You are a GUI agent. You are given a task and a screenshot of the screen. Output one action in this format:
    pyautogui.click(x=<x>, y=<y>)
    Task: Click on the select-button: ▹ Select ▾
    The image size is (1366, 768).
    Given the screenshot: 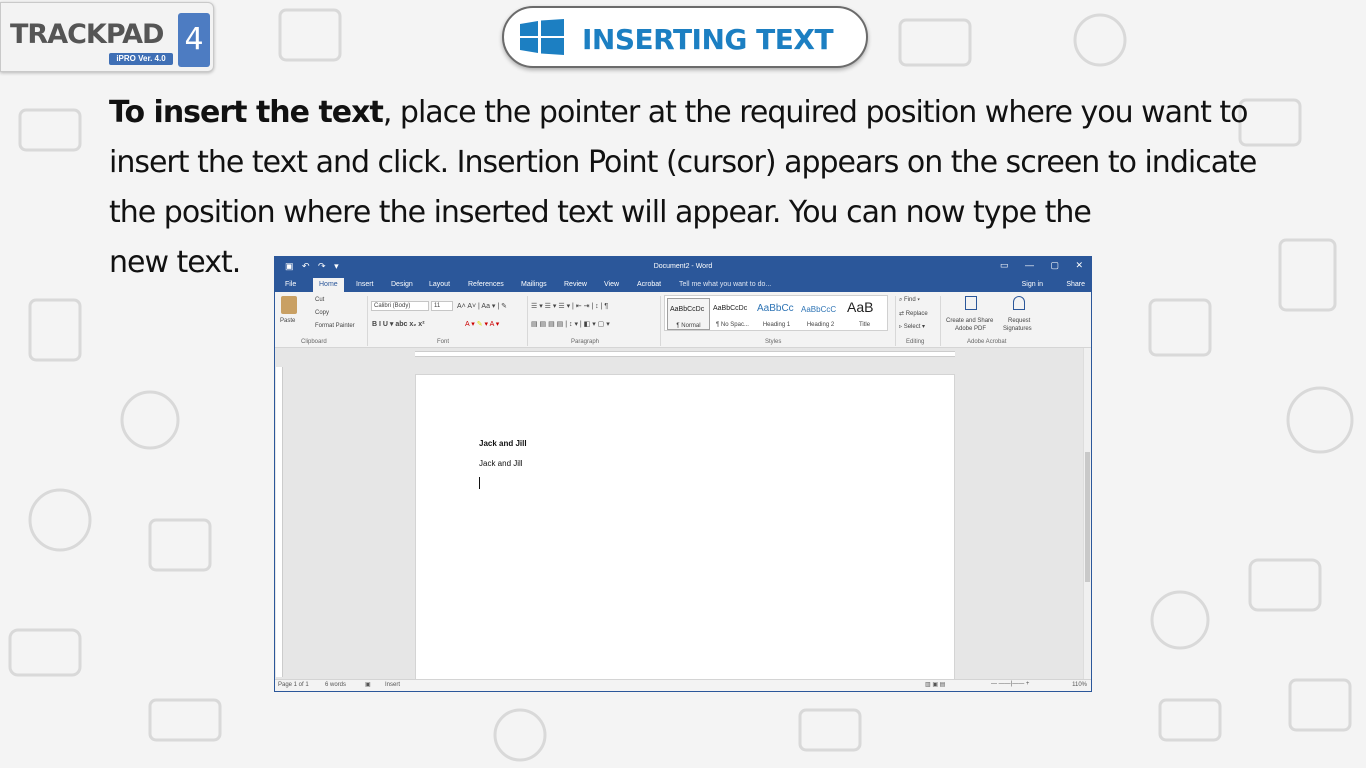 What is the action you would take?
    pyautogui.click(x=912, y=326)
    